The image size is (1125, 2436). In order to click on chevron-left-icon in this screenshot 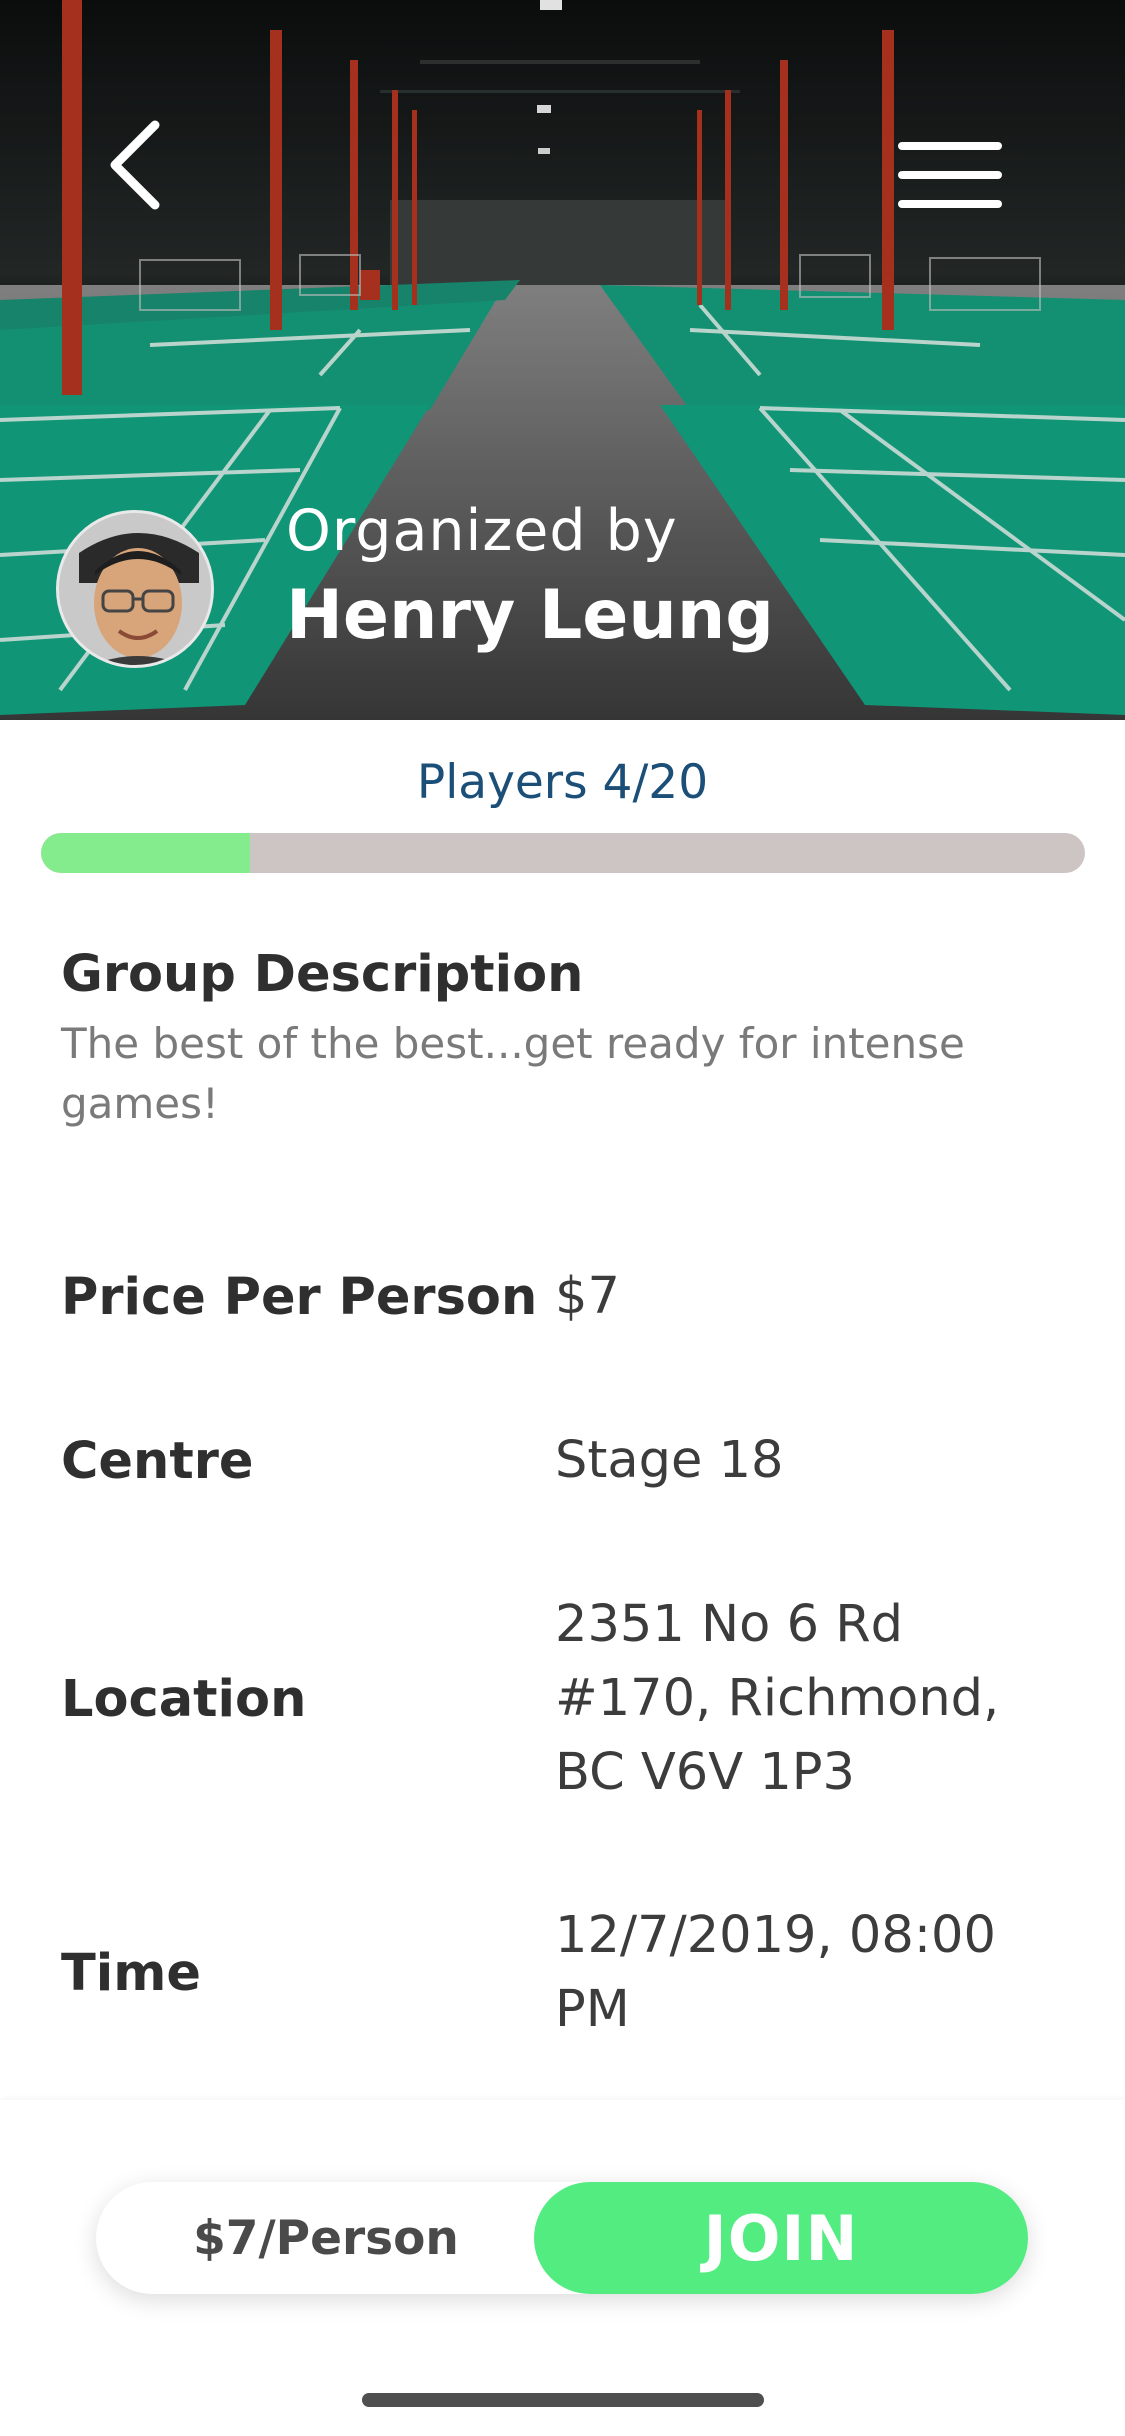, I will do `click(135, 165)`.